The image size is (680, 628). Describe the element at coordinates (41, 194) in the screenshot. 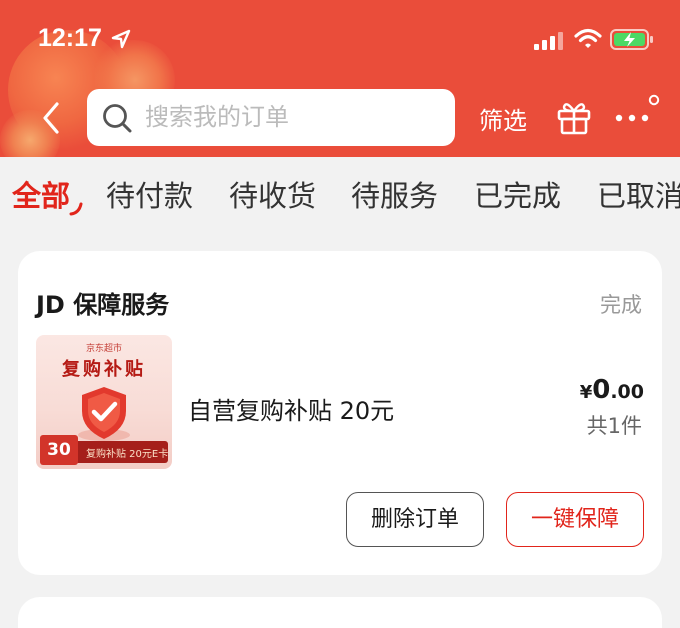

I see `tab-all: 全部` at that location.